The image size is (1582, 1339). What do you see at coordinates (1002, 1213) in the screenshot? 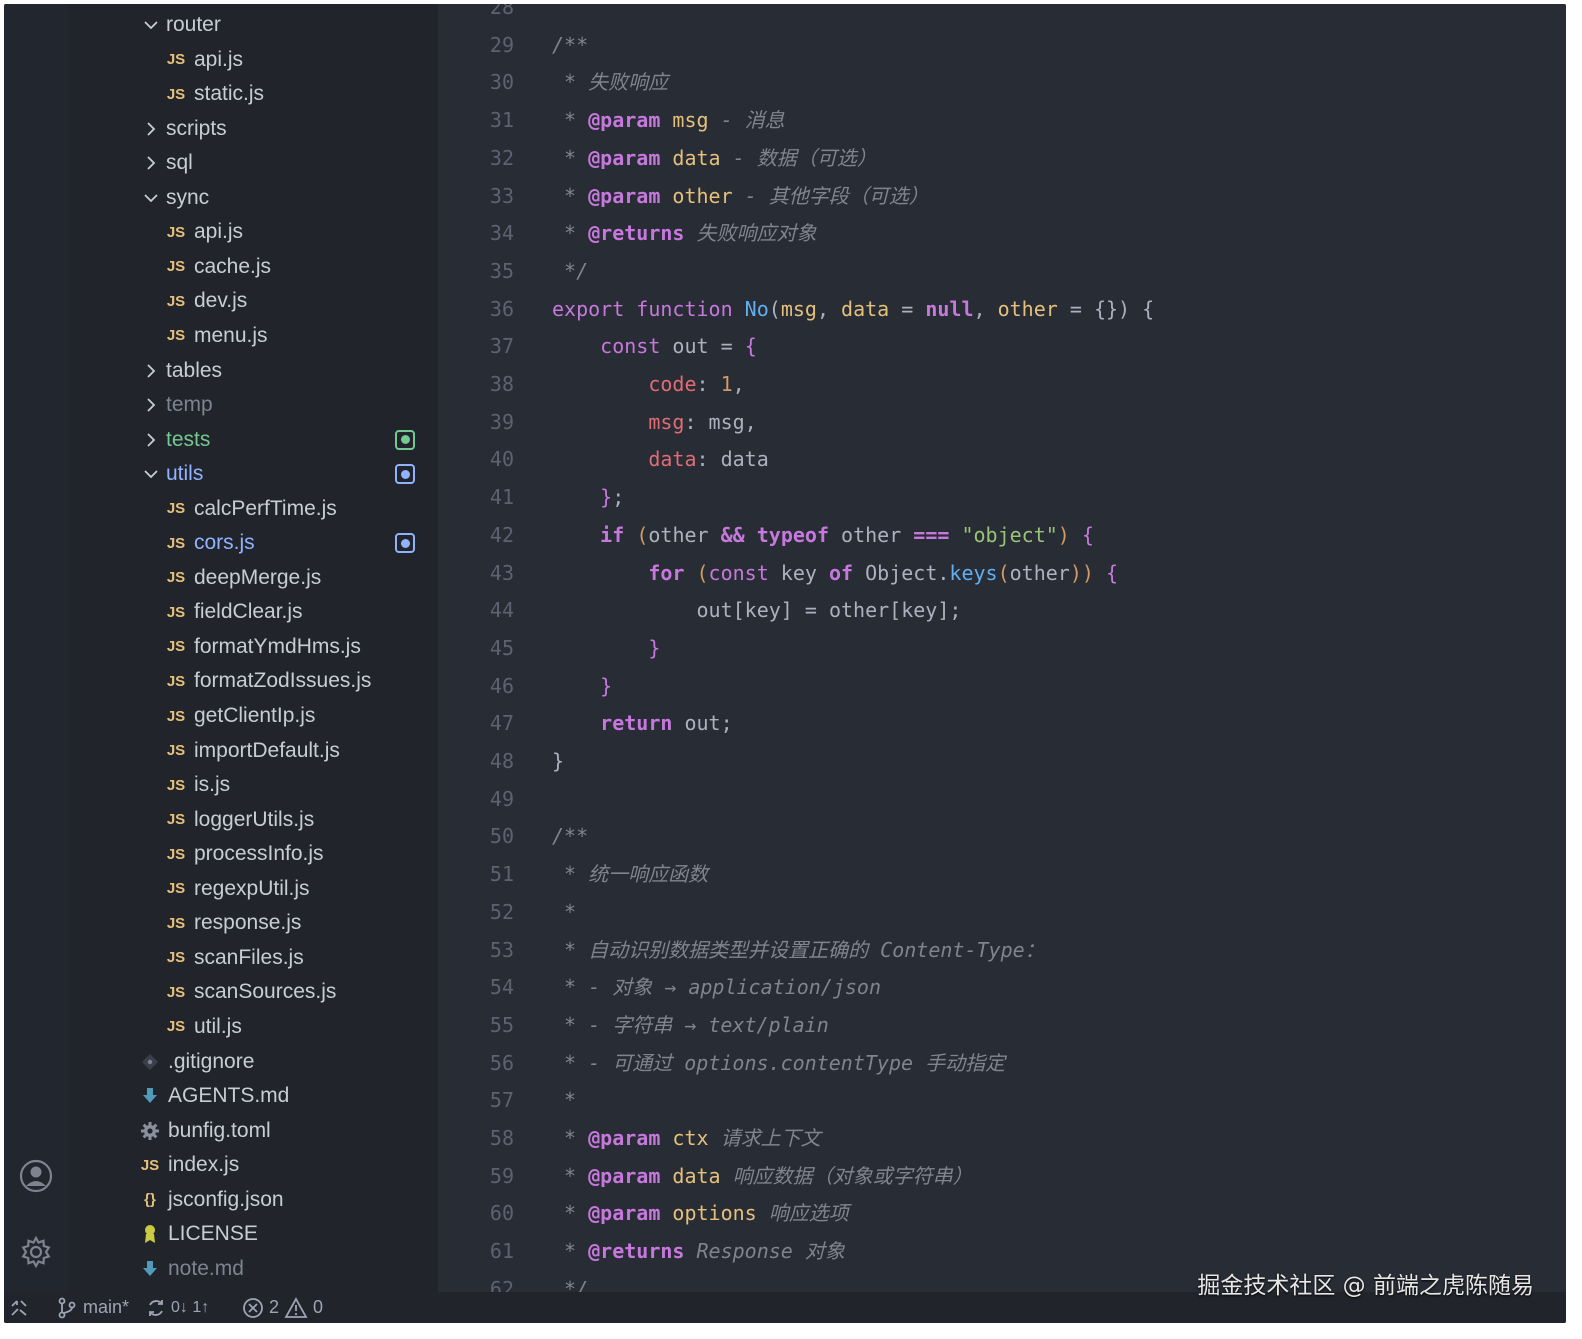
I see `code-line: 60 * @param options 响应选项` at bounding box center [1002, 1213].